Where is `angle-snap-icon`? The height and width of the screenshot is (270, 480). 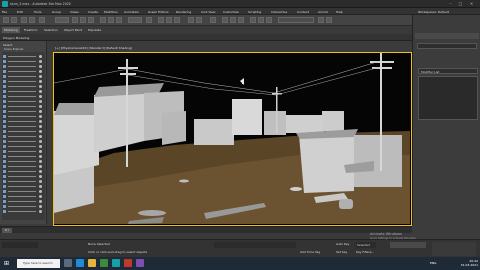
angle-snap-icon is located at coordinates (169, 20).